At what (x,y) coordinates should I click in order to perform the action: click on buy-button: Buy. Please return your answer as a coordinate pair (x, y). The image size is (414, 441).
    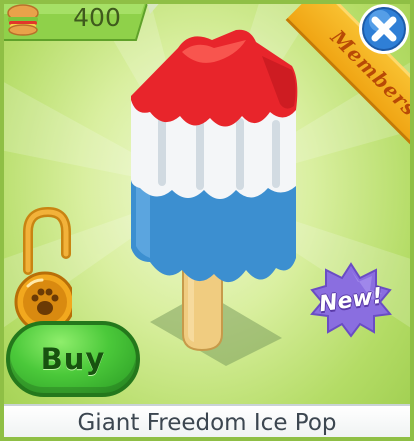
    Looking at the image, I should click on (73, 359).